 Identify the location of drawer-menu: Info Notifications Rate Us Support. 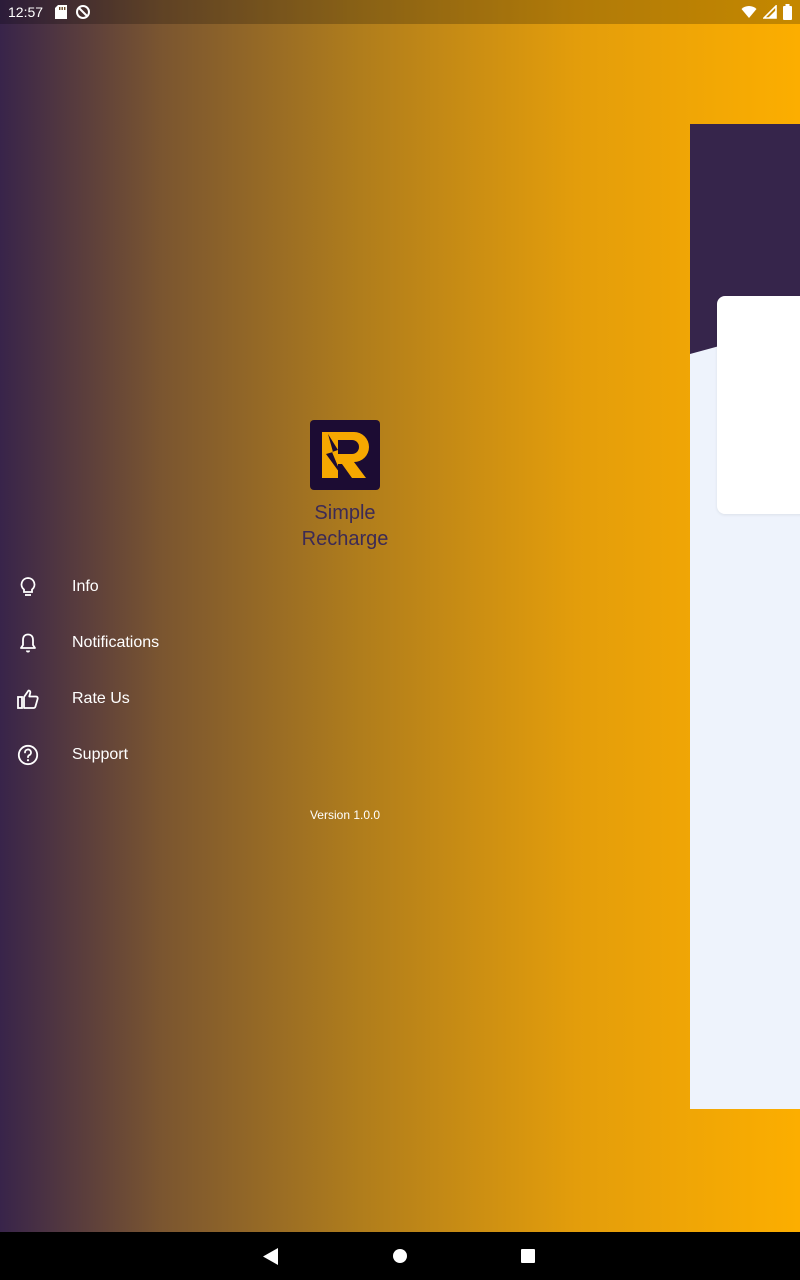
(200, 671).